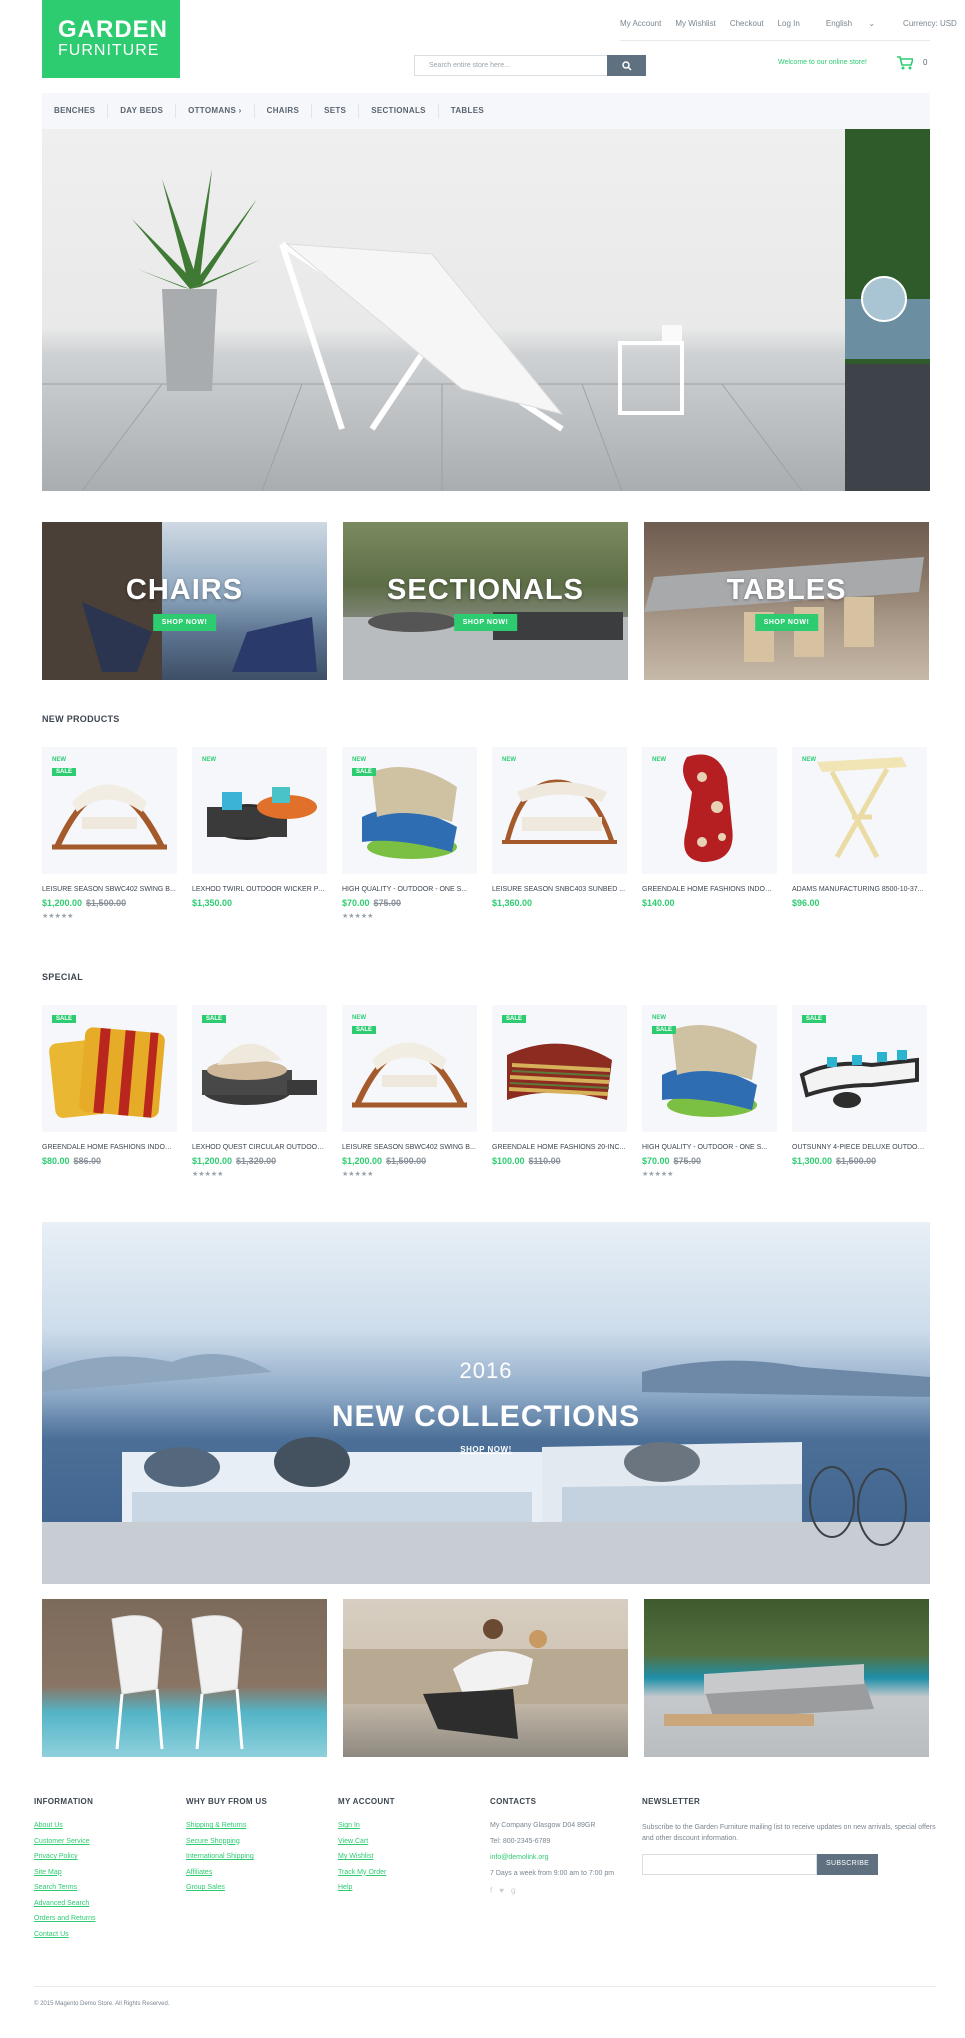 This screenshot has width=965, height=2038. Describe the element at coordinates (226, 1887) in the screenshot. I see `footer-link-group-sales: Group Sales` at that location.